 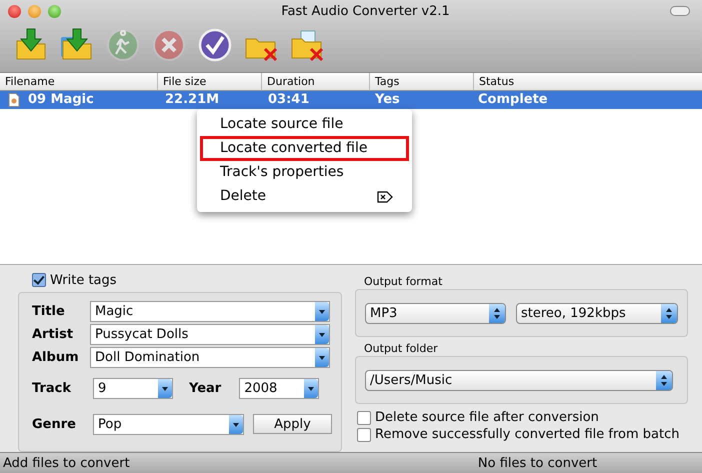 What do you see at coordinates (192, 100) in the screenshot?
I see `table-cell: 22.21M` at bounding box center [192, 100].